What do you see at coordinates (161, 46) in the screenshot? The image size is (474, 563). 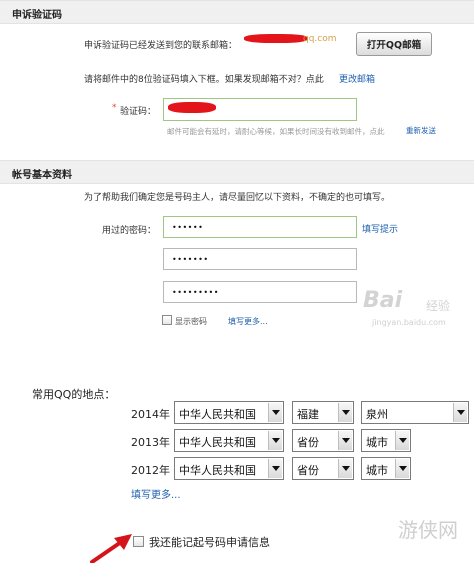 I see `code-sent-text: 申诉验证码已经发送到您的联系邮箱：` at bounding box center [161, 46].